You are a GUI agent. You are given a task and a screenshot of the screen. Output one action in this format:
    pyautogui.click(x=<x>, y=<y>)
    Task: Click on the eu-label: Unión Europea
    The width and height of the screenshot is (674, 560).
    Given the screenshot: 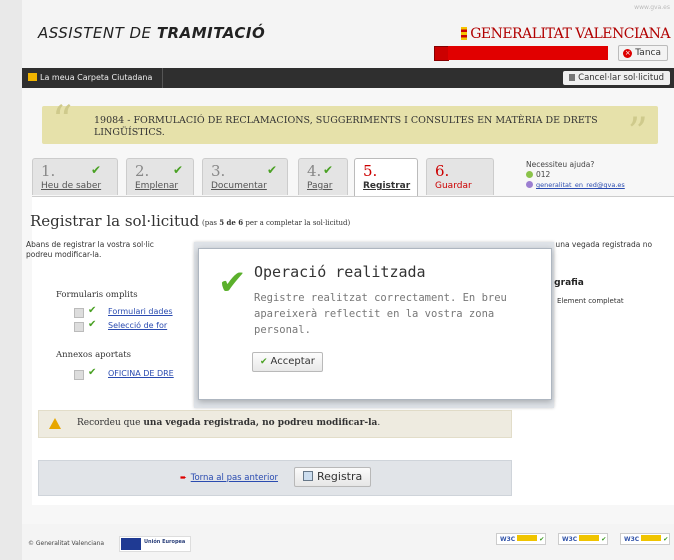 What is the action you would take?
    pyautogui.click(x=165, y=542)
    